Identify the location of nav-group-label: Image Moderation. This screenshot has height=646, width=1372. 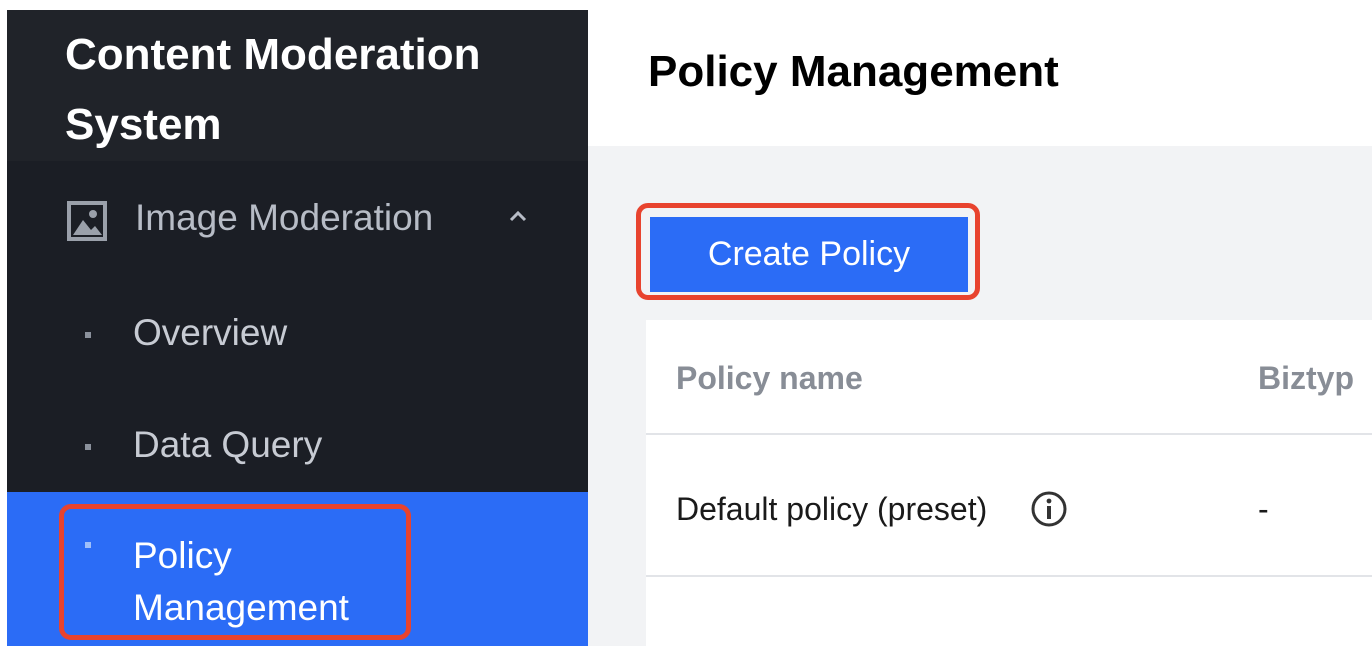
(284, 217).